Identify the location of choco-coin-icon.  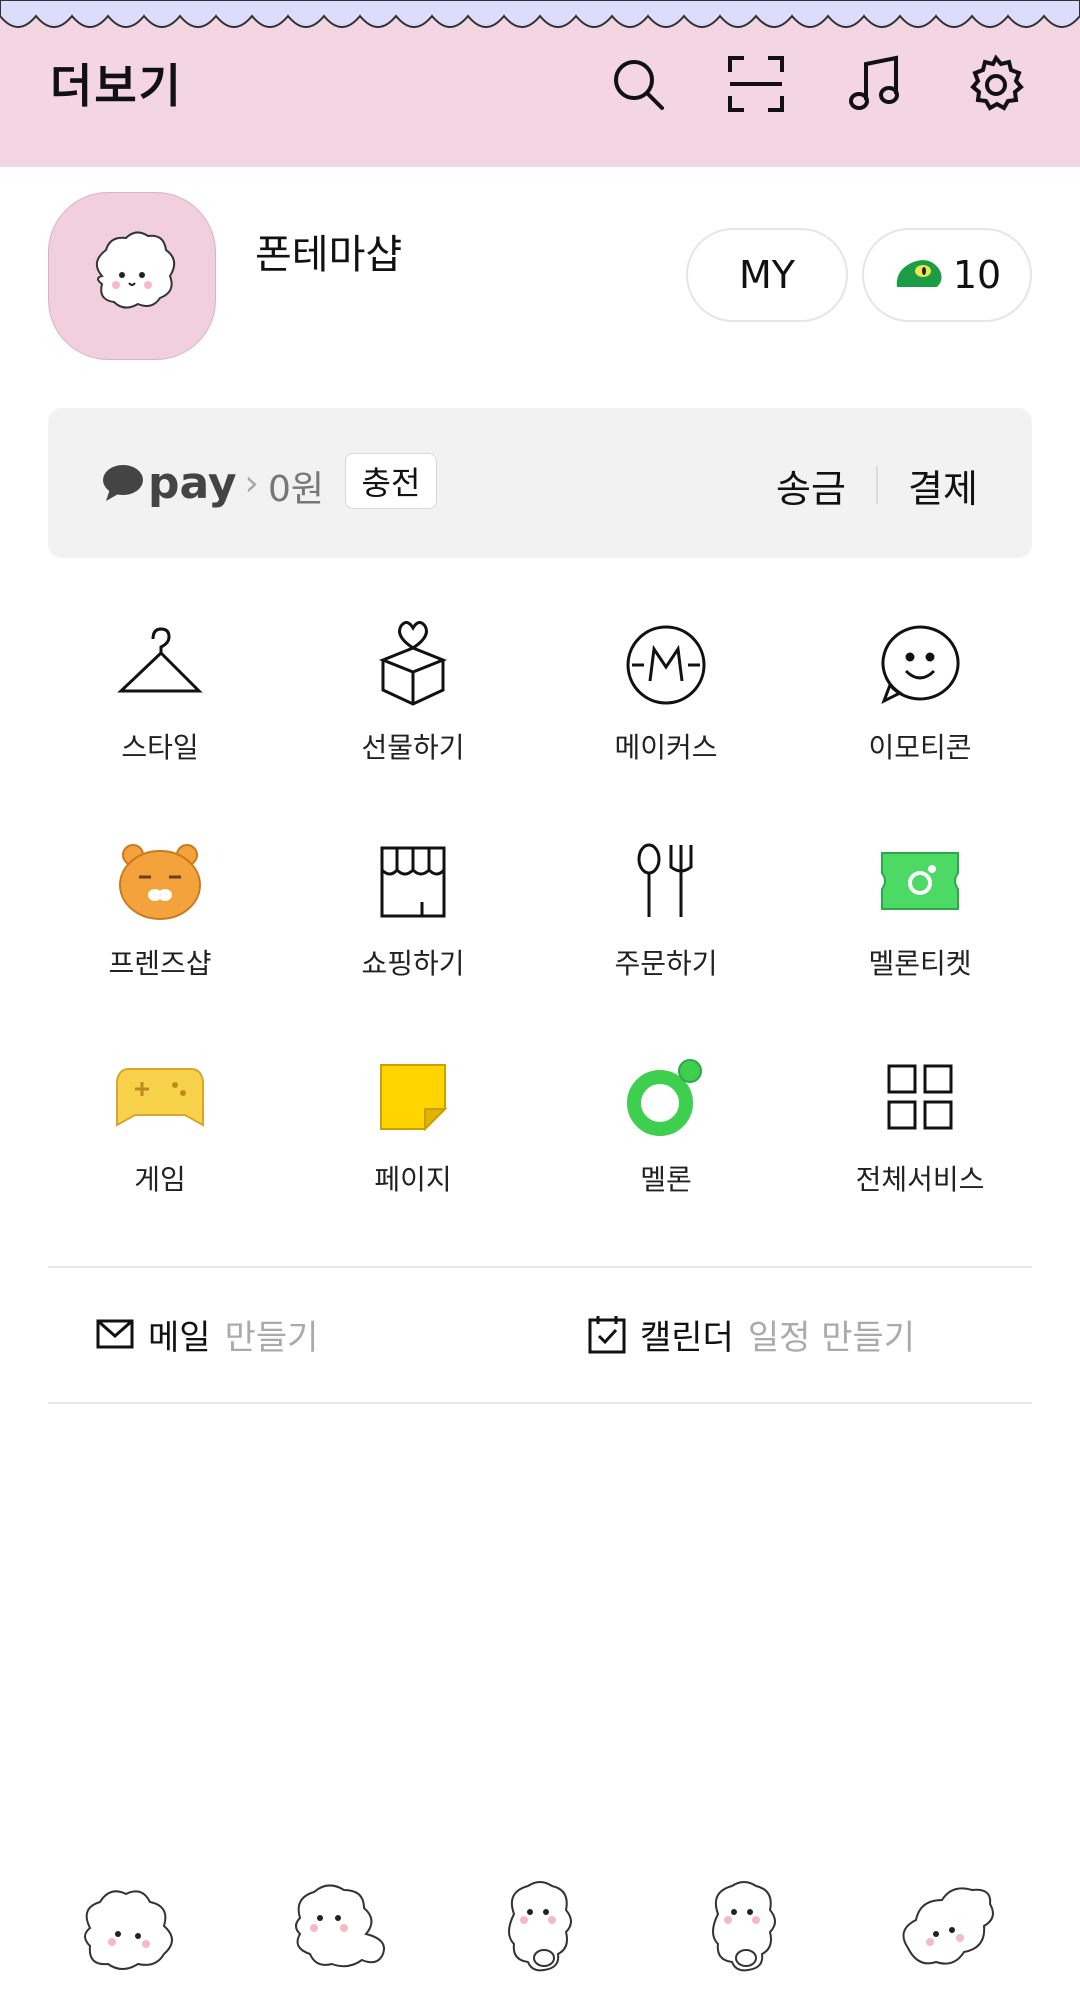
(919, 273).